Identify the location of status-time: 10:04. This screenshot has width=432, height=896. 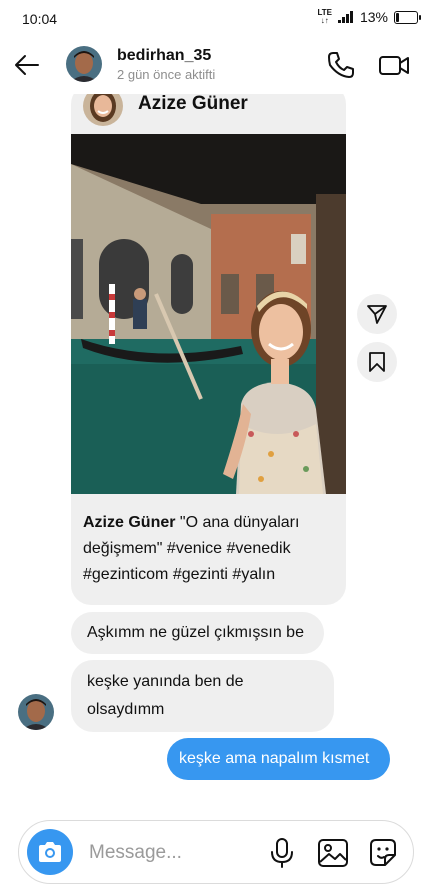
(40, 19).